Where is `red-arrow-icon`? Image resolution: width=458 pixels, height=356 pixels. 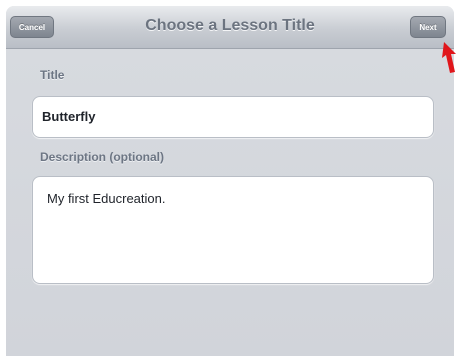 red-arrow-icon is located at coordinates (449, 57).